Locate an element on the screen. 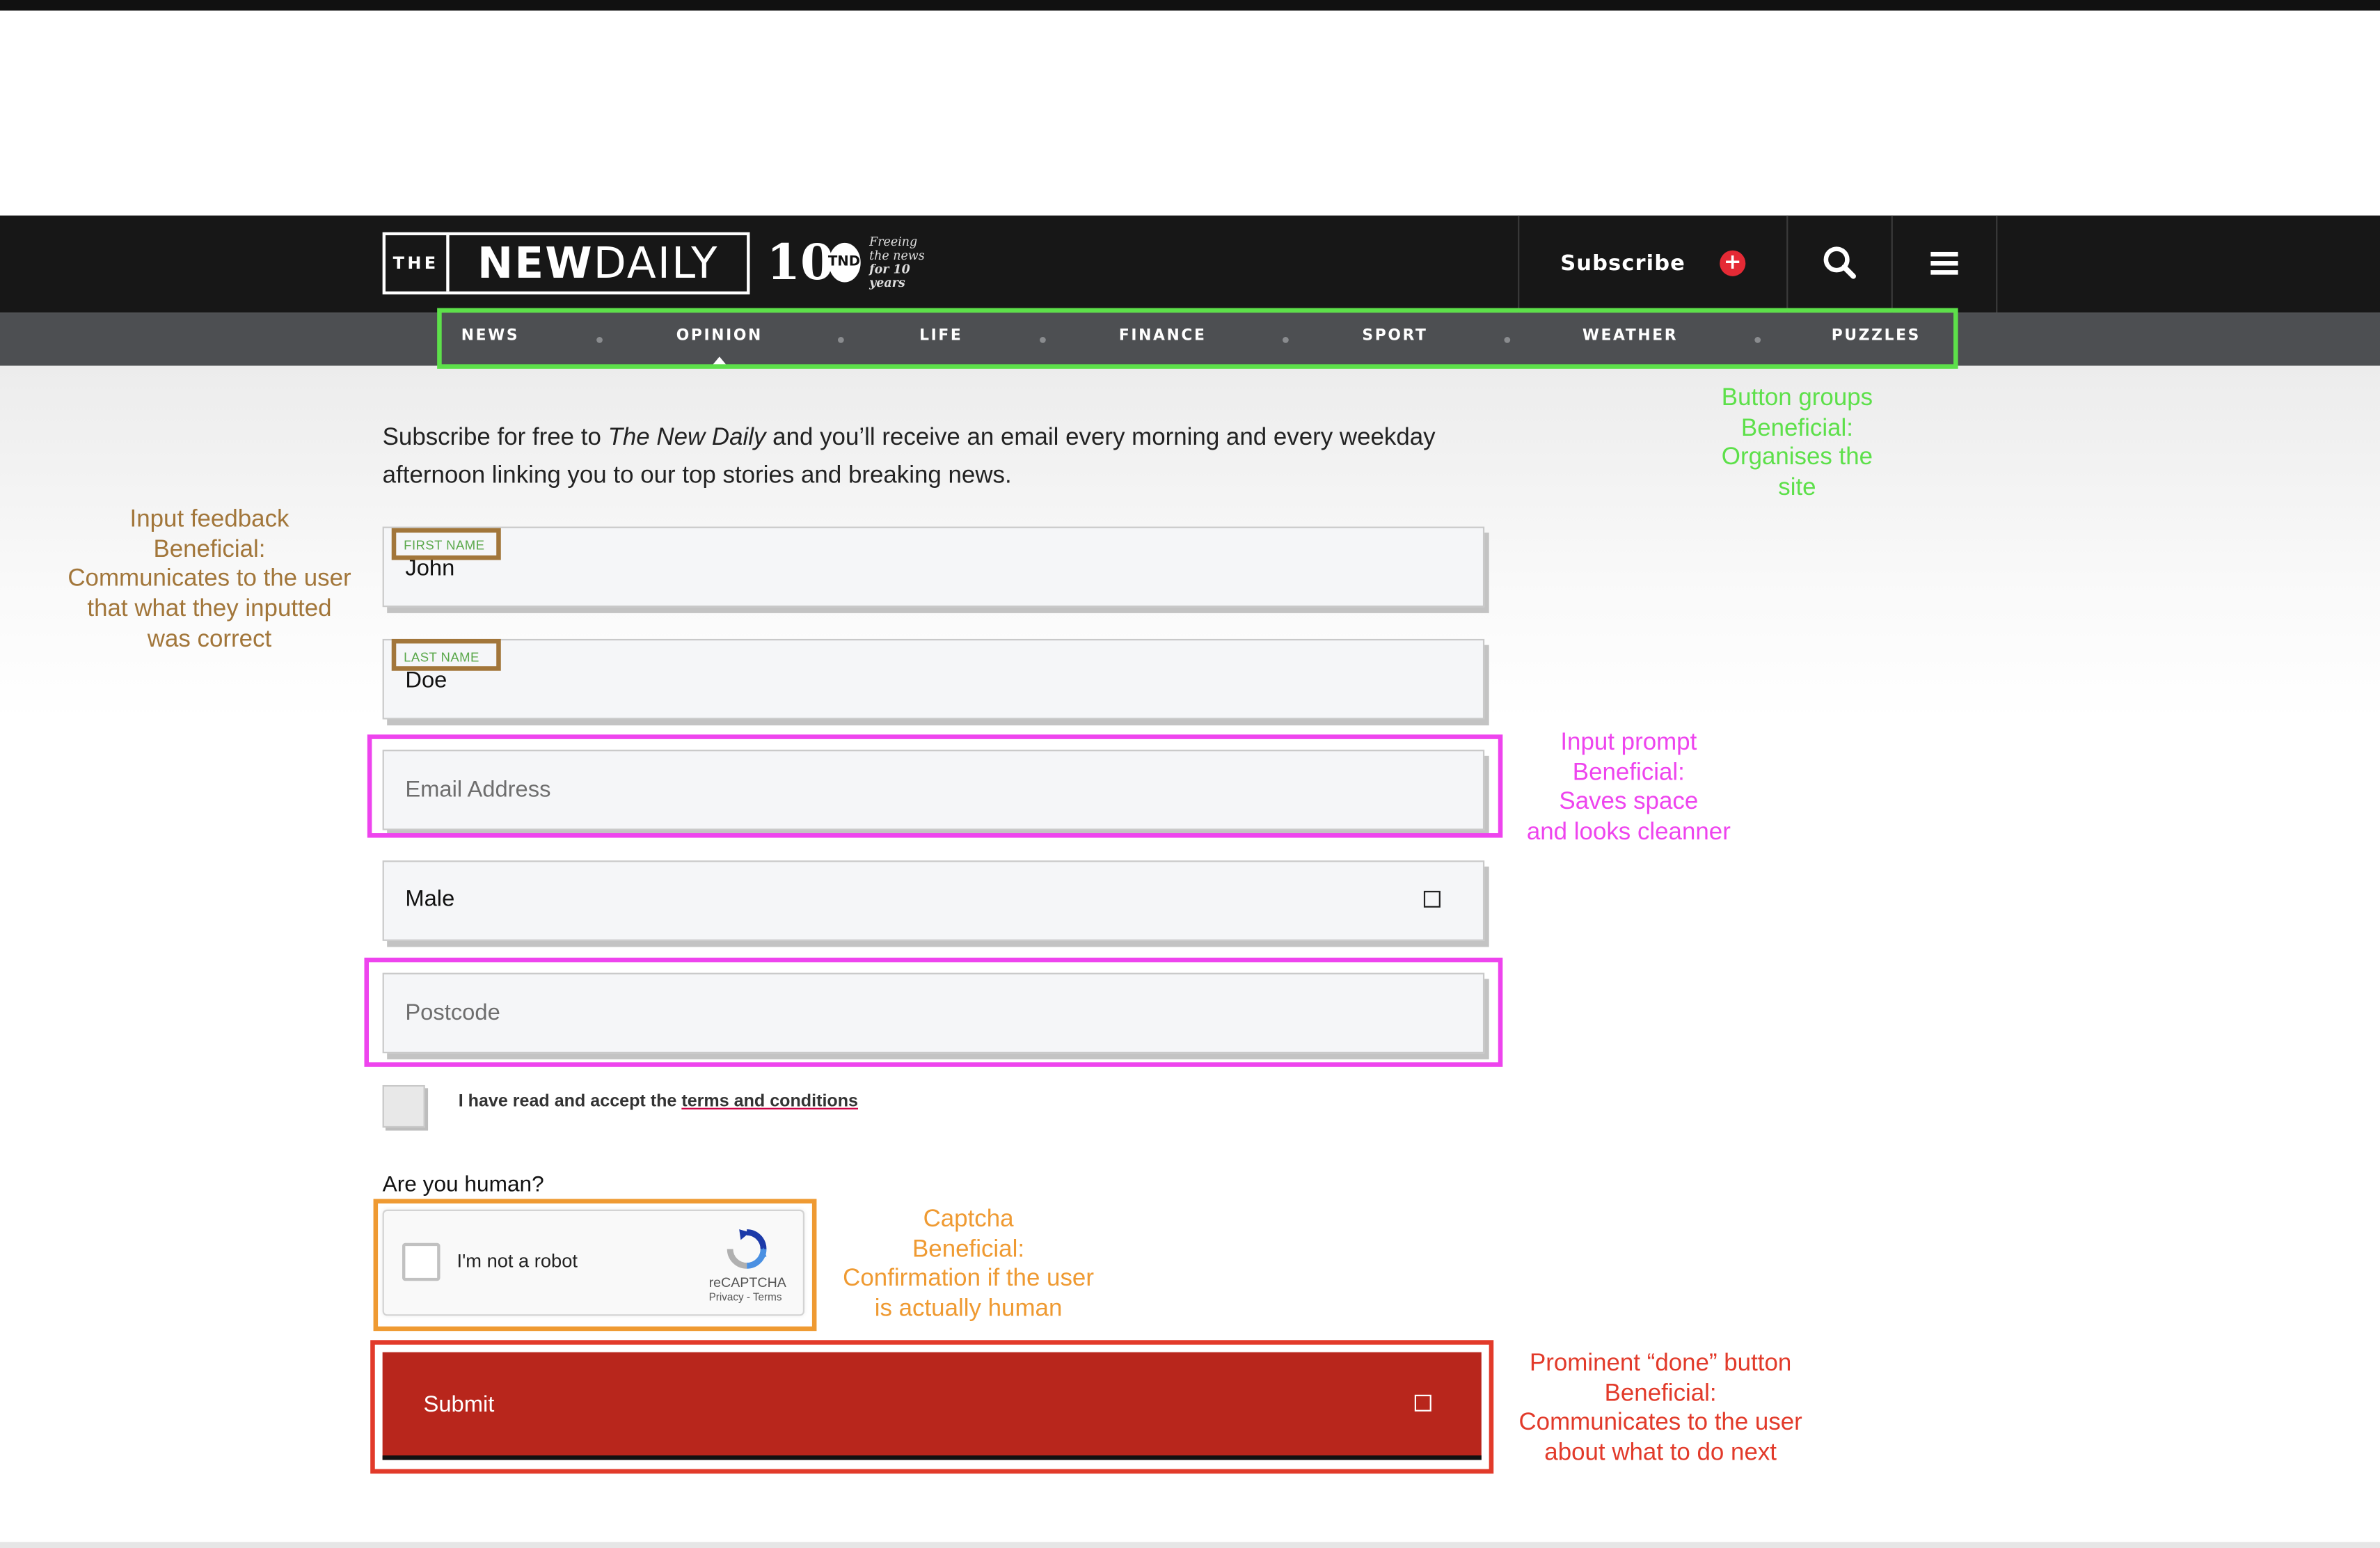 Image resolution: width=2380 pixels, height=1548 pixels. nav-item-news: NEWS is located at coordinates (490, 340).